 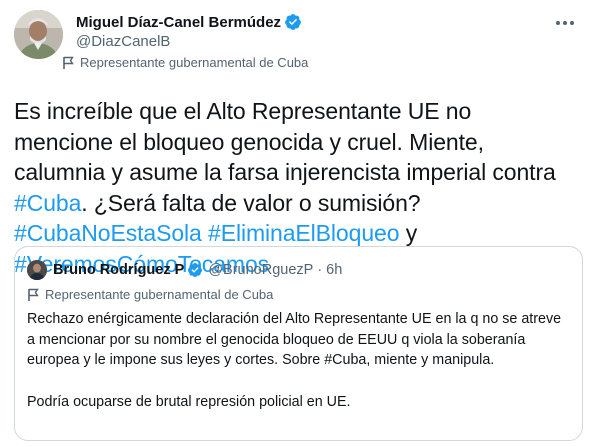 I want to click on author-name-block: Miguel Díaz-Canel Bermúdez @DiazCanelB, so click(x=189, y=31).